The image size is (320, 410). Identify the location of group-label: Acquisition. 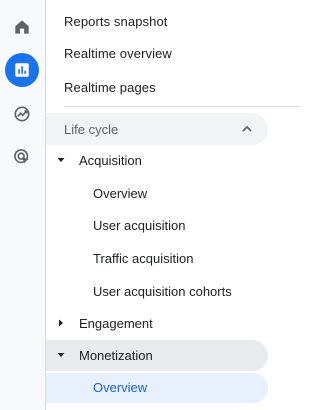
(110, 160).